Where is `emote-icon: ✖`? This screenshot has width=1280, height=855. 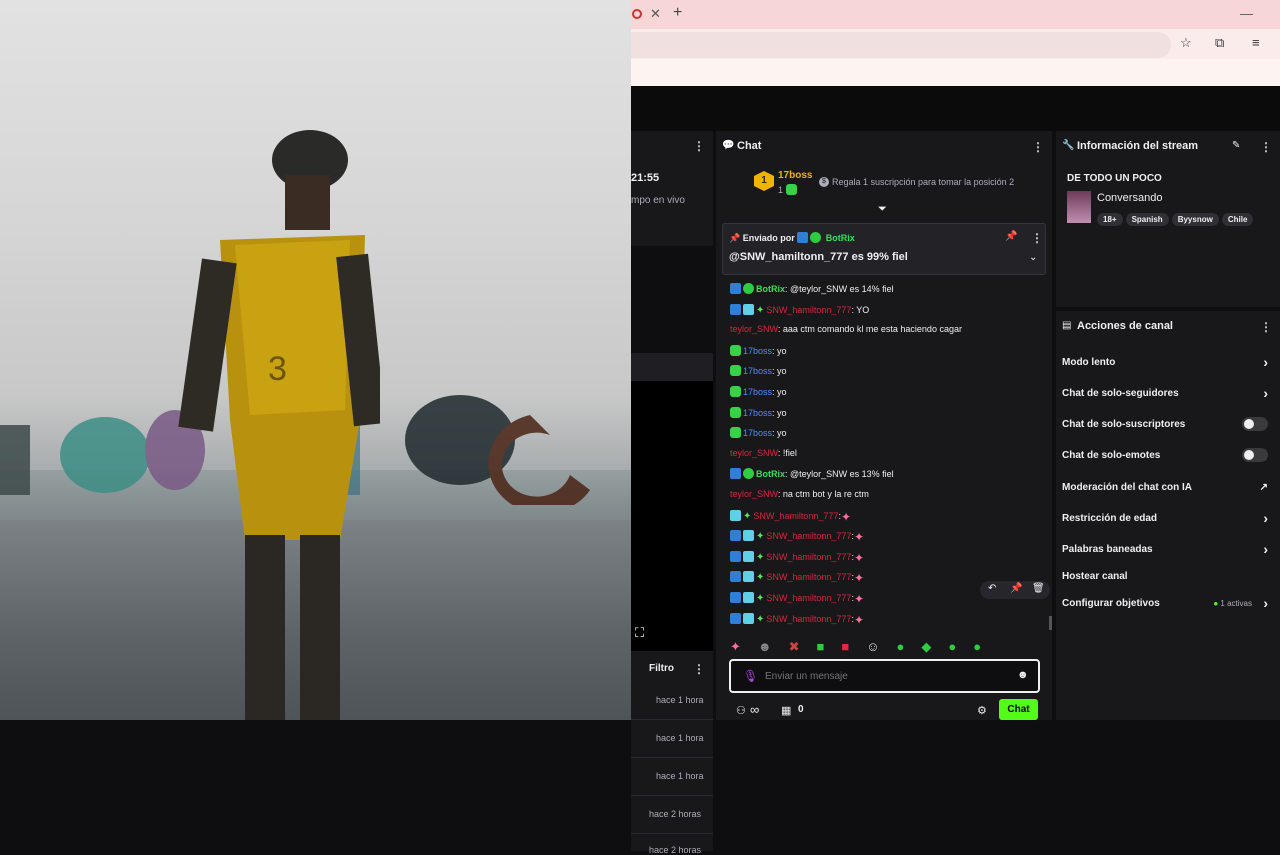
emote-icon: ✖ is located at coordinates (803, 646).